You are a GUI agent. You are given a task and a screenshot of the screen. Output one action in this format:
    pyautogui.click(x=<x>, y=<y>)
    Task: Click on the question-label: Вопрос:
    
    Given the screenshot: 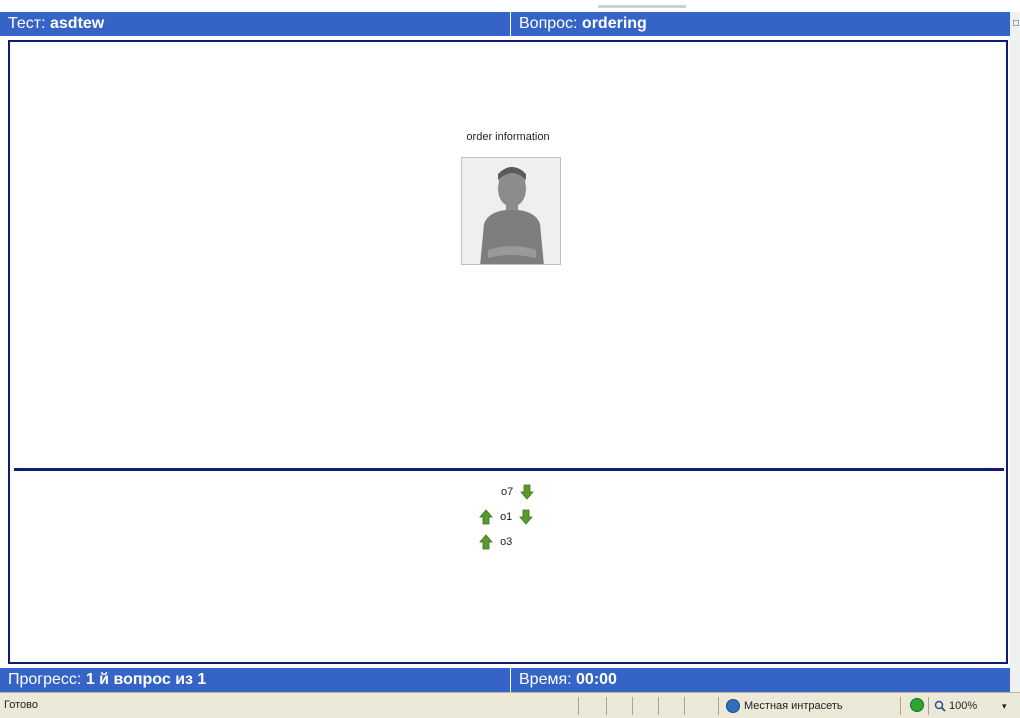 What is the action you would take?
    pyautogui.click(x=550, y=23)
    